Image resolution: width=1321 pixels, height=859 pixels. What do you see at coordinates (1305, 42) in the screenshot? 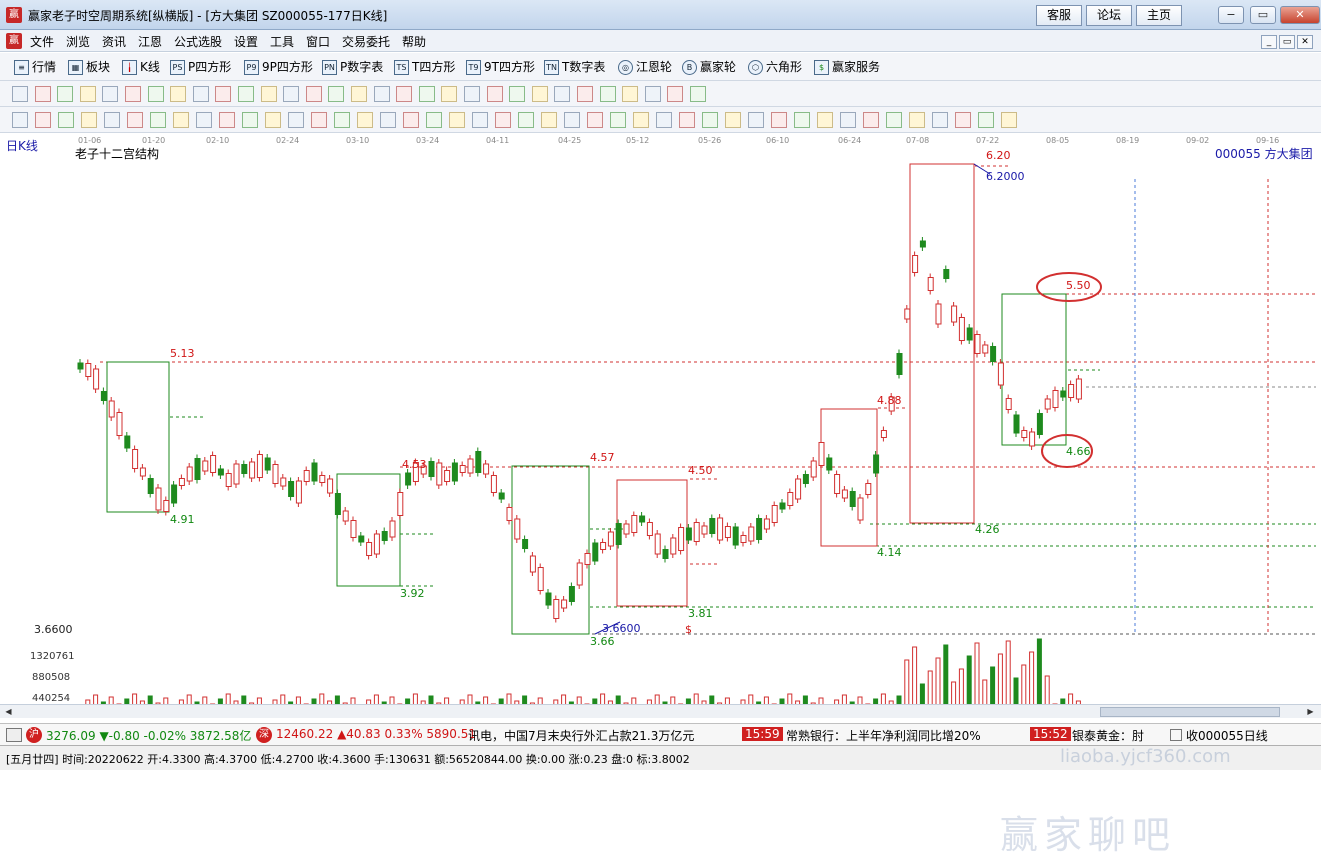
I see `mdi-close-icon: ✕` at bounding box center [1305, 42].